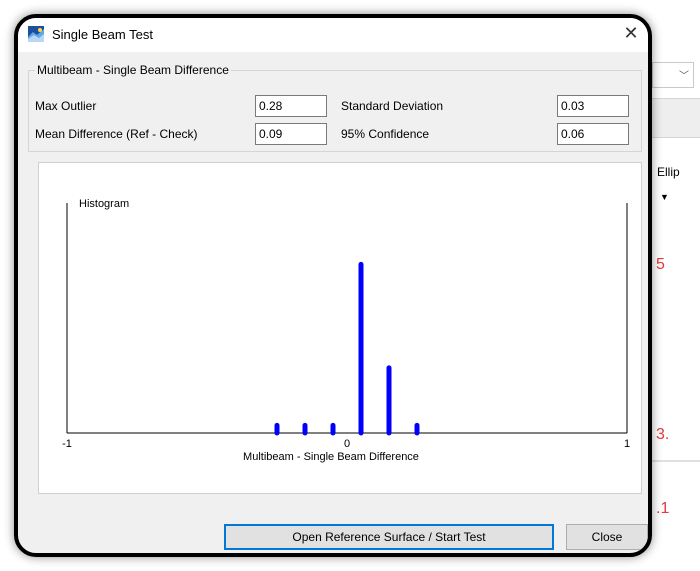 This screenshot has width=700, height=571. I want to click on chevron-down-icon: ﹀, so click(684, 76).